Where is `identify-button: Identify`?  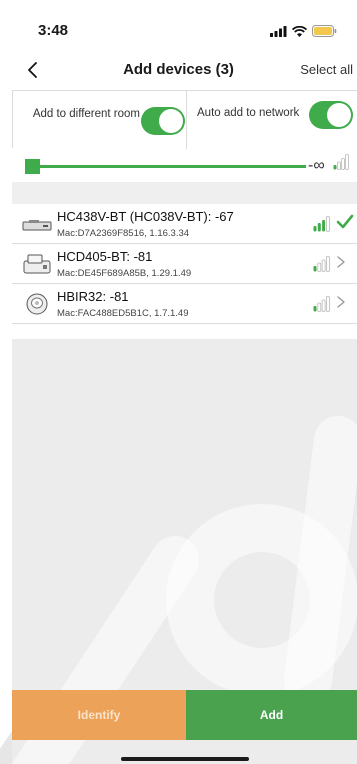
identify-button: Identify is located at coordinates (99, 715).